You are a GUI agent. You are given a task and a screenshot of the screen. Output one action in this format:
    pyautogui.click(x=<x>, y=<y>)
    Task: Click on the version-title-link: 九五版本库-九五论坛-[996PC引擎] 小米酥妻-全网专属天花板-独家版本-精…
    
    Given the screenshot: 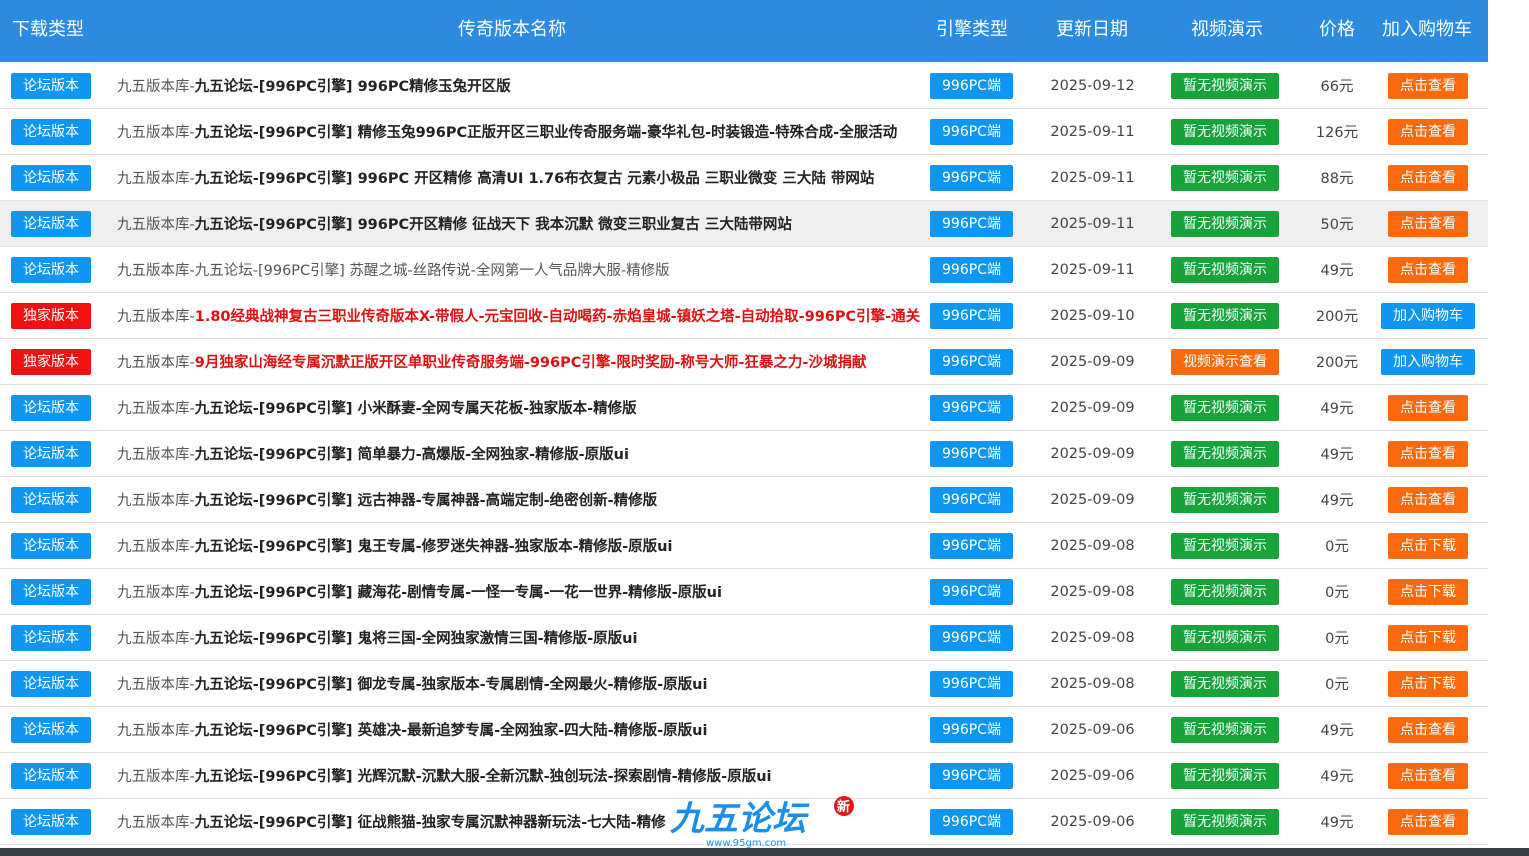 What is the action you would take?
    pyautogui.click(x=523, y=407)
    